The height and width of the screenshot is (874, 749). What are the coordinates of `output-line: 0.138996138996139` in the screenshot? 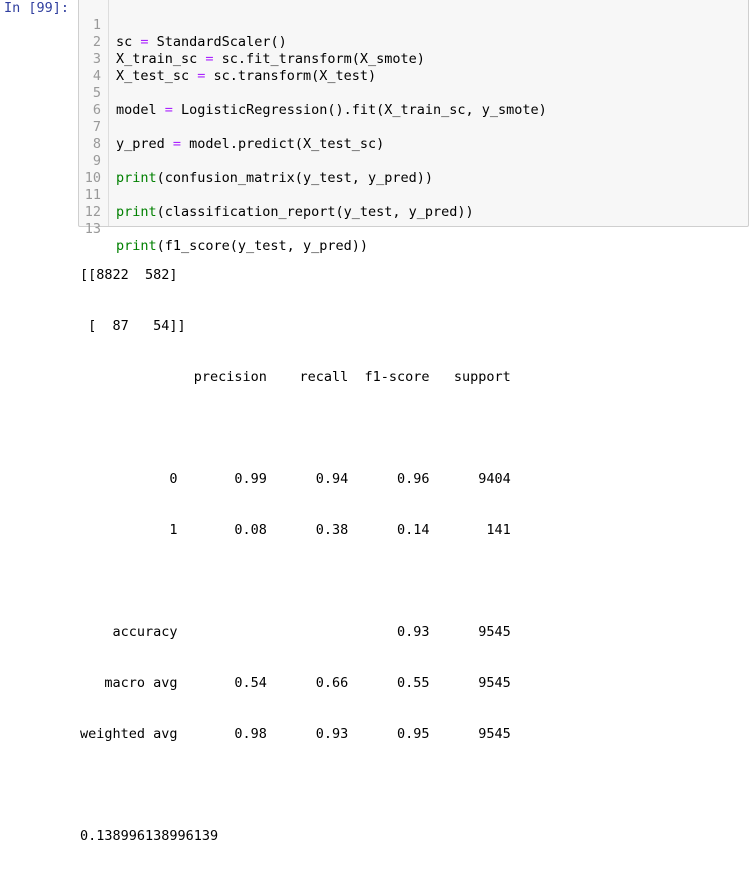 It's located at (149, 836).